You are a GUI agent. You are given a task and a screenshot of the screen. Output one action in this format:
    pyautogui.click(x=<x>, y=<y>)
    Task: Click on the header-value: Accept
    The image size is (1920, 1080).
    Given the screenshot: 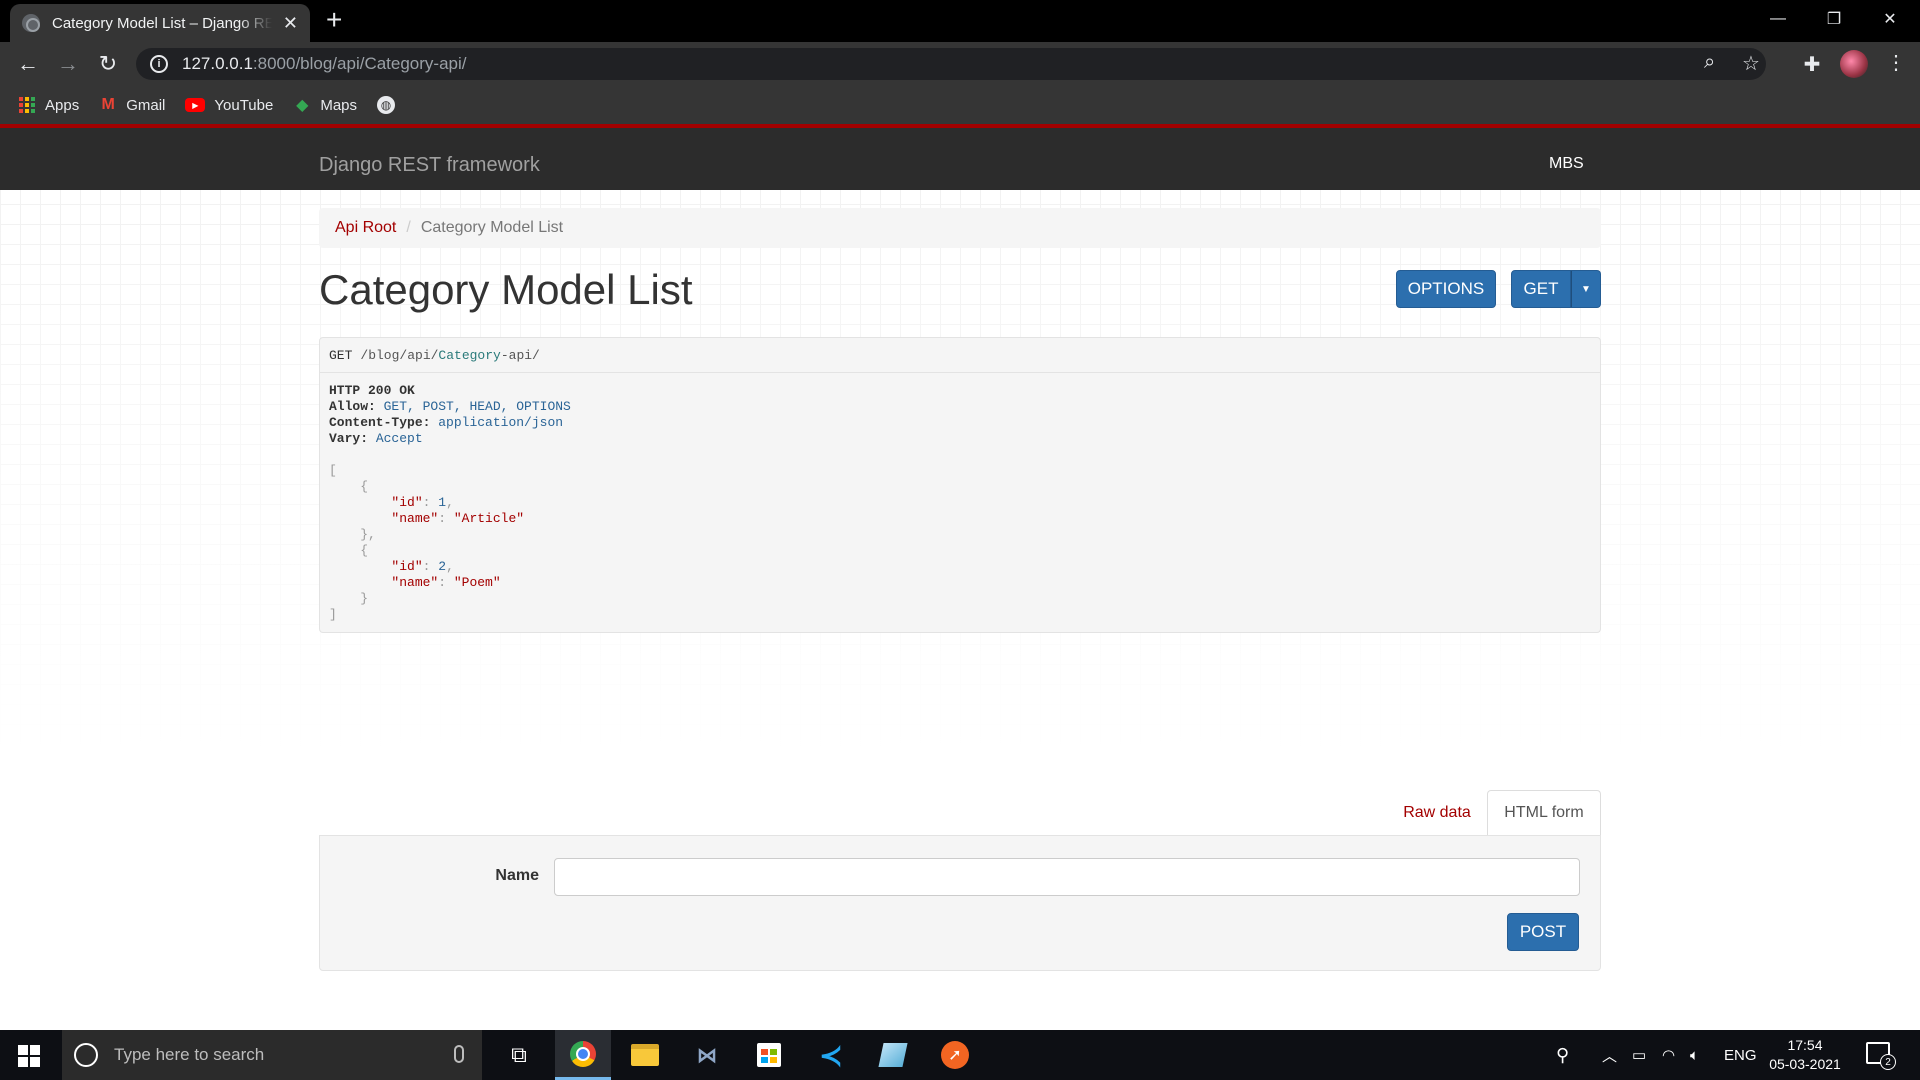 What is the action you would take?
    pyautogui.click(x=399, y=438)
    